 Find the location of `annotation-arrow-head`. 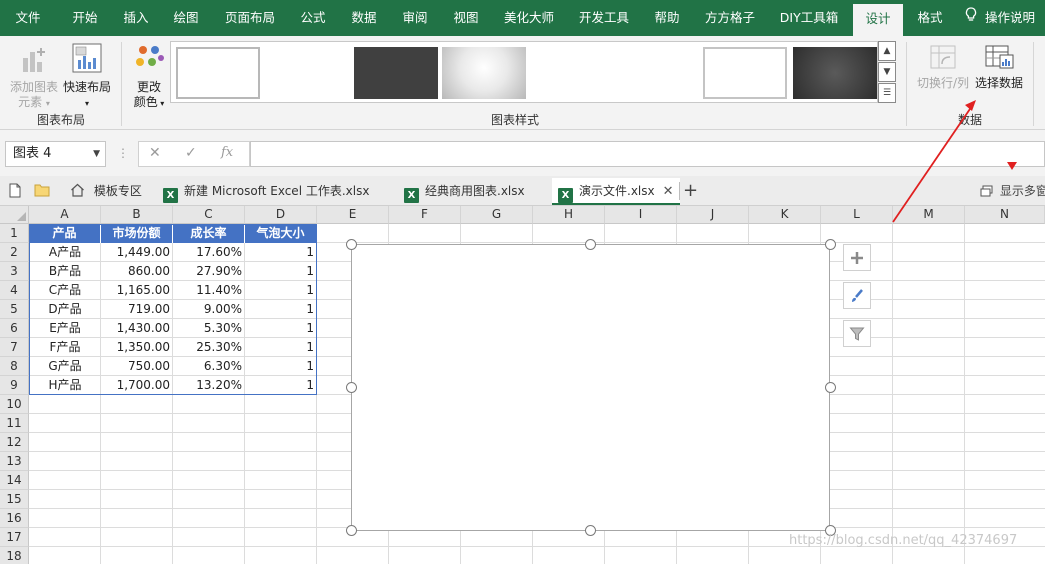

annotation-arrow-head is located at coordinates (970, 105).